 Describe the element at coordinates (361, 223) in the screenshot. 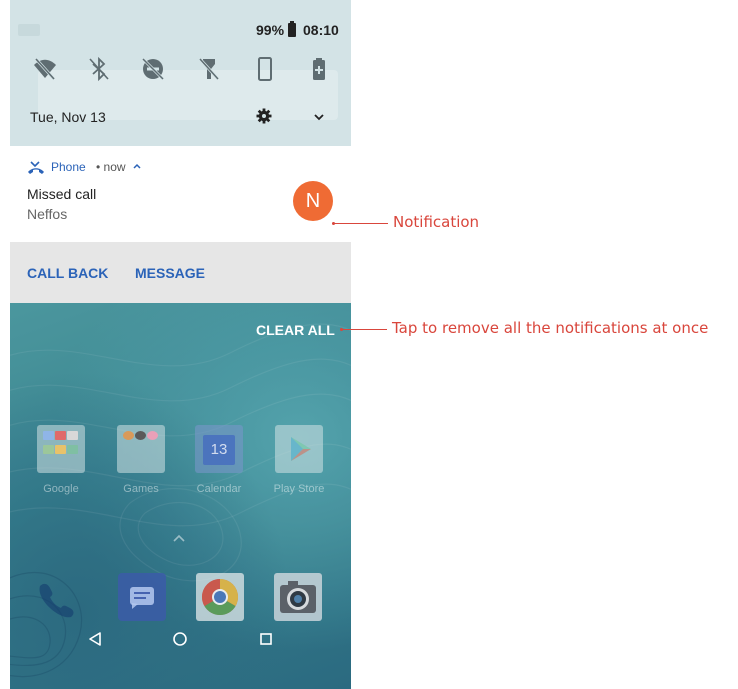

I see `callout-line-notification` at that location.